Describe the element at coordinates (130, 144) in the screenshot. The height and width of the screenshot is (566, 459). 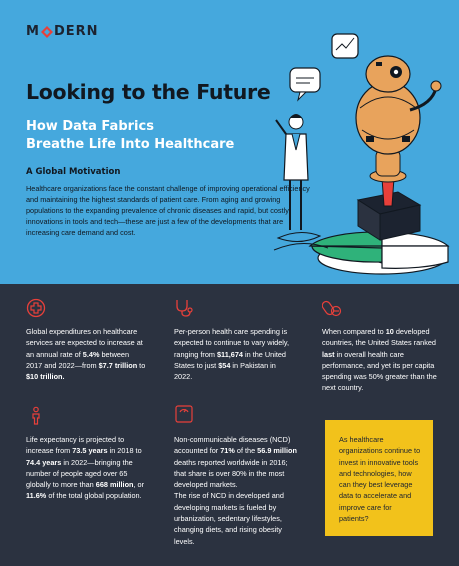
I see `subtitle-line-2: Breathe Life Into Healthcare` at that location.